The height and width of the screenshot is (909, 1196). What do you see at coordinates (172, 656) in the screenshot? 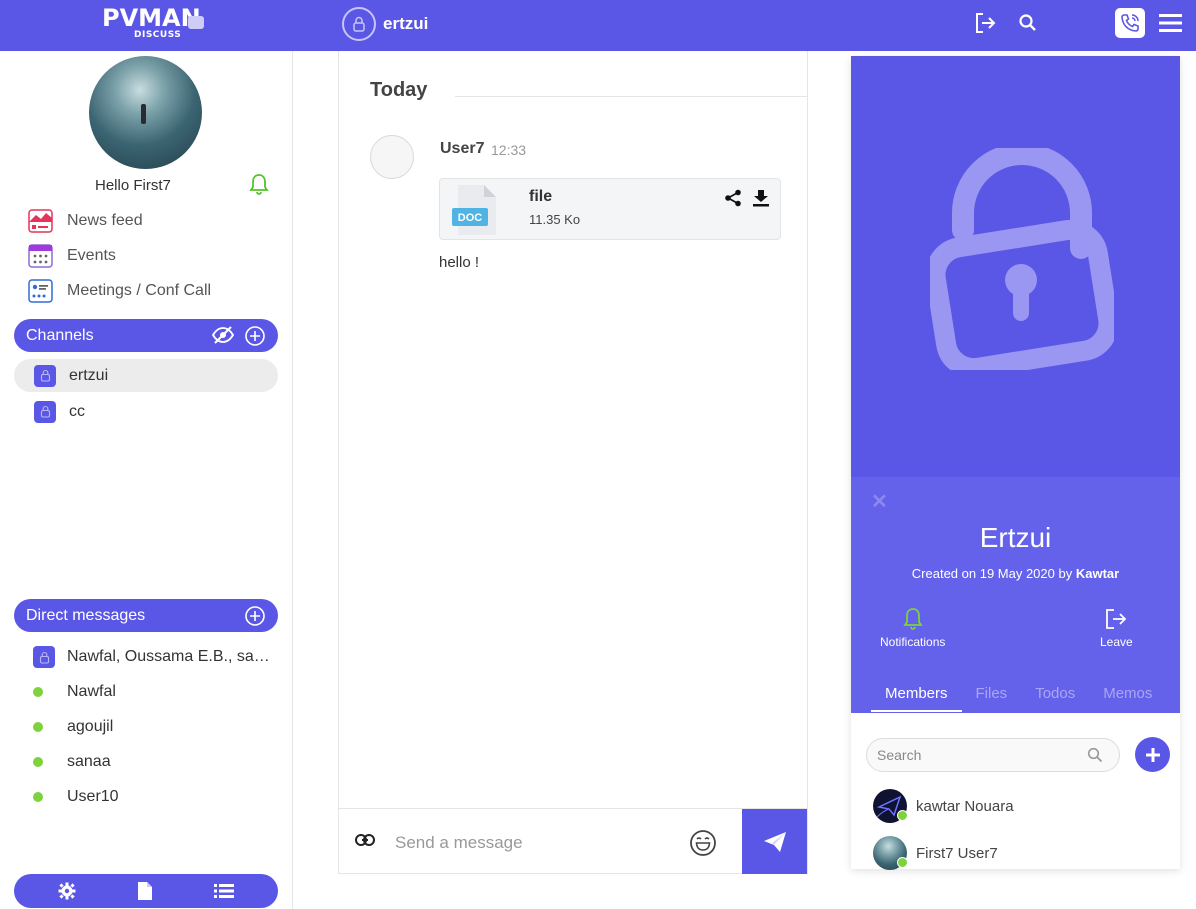
I see `dm-name: Nawfal, Oussama E.B., sanaa, User10` at bounding box center [172, 656].